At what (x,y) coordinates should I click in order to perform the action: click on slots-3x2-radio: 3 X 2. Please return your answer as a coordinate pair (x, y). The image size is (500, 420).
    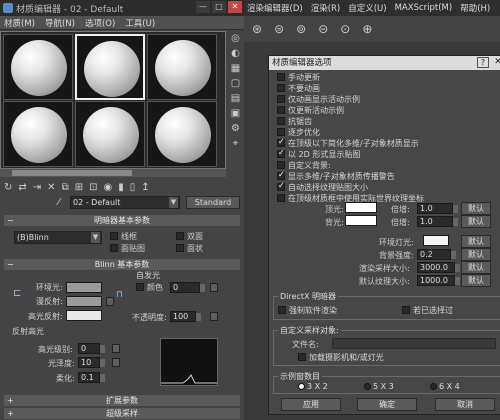
    Looking at the image, I should click on (313, 386).